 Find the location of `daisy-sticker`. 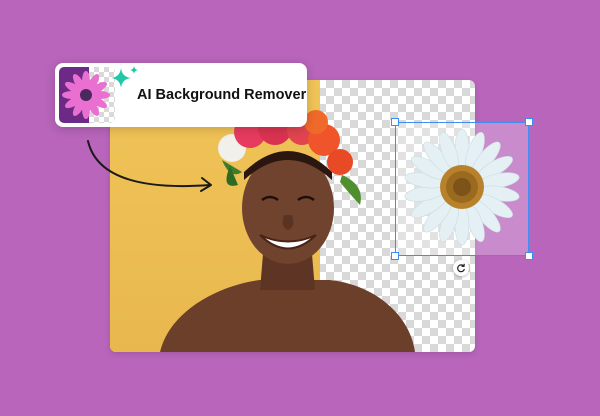

daisy-sticker is located at coordinates (462, 187).